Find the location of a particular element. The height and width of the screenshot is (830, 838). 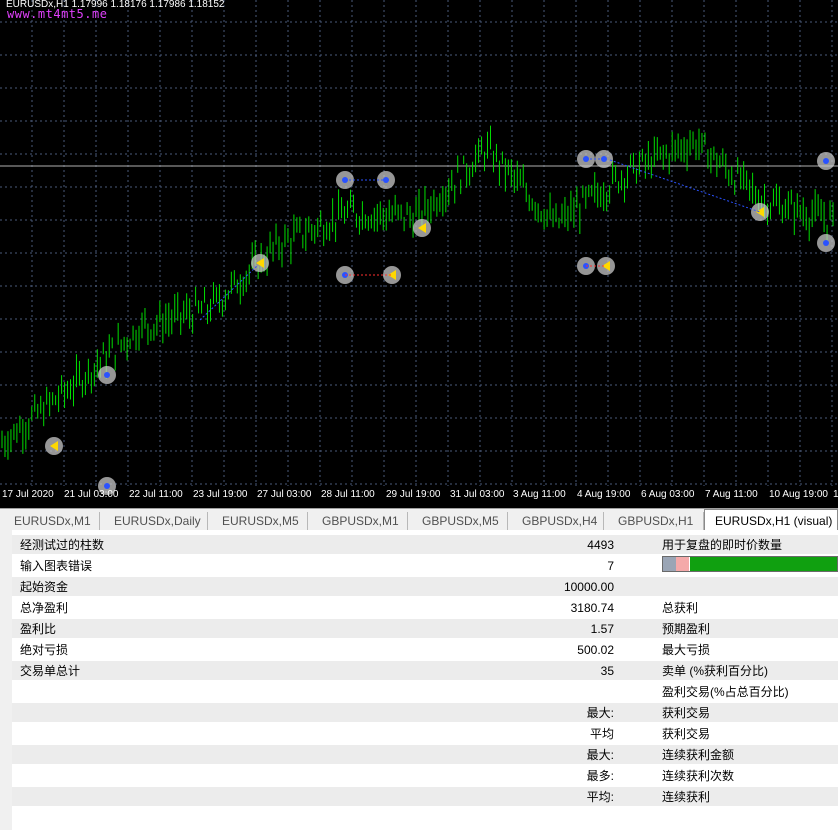

time-axis-label: 17 Jul 2020 is located at coordinates (28, 494).